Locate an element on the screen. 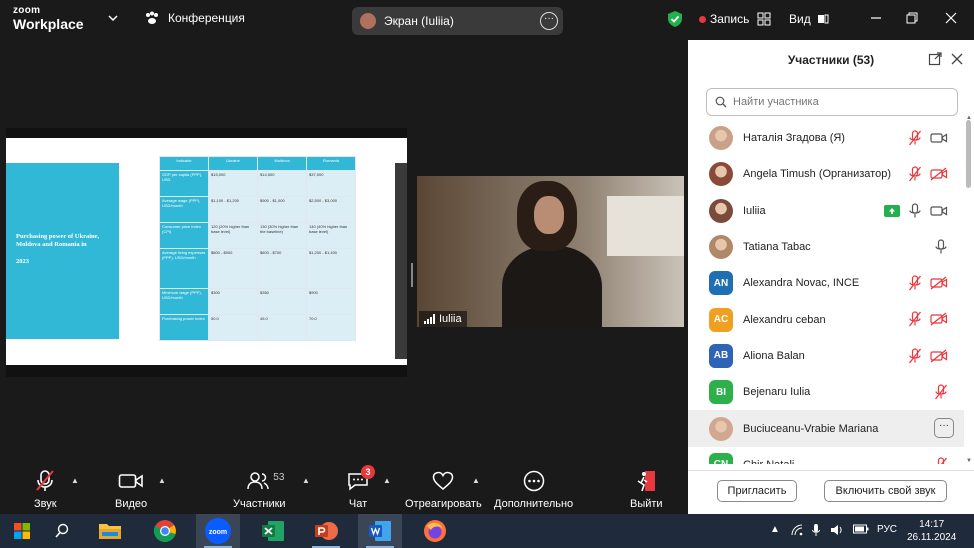 The image size is (974, 548). participant-status-icons is located at coordinates (916, 210).